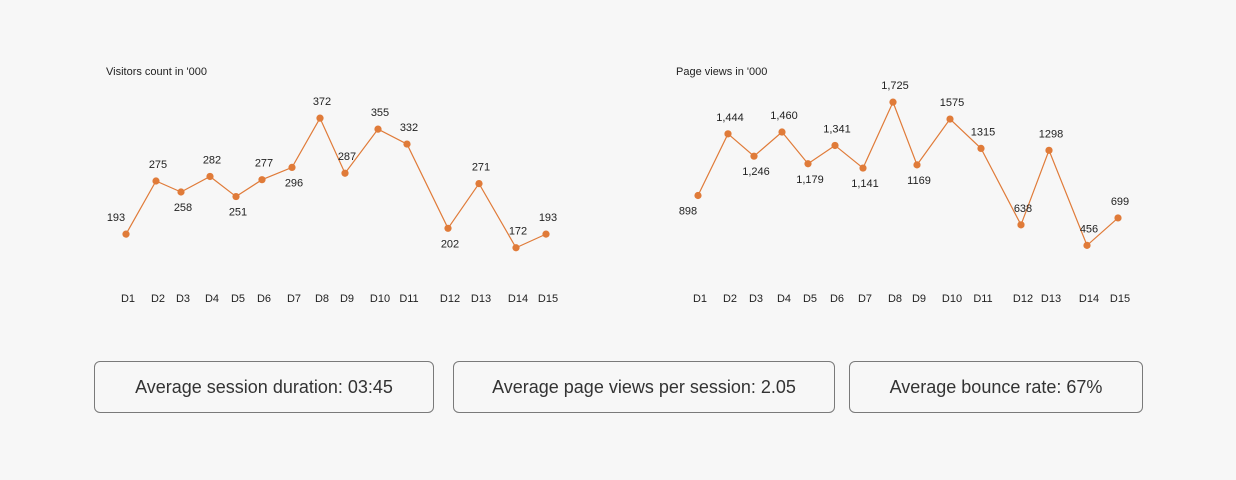 This screenshot has height=480, width=1236. I want to click on pageviews-category-label: D11, so click(982, 299).